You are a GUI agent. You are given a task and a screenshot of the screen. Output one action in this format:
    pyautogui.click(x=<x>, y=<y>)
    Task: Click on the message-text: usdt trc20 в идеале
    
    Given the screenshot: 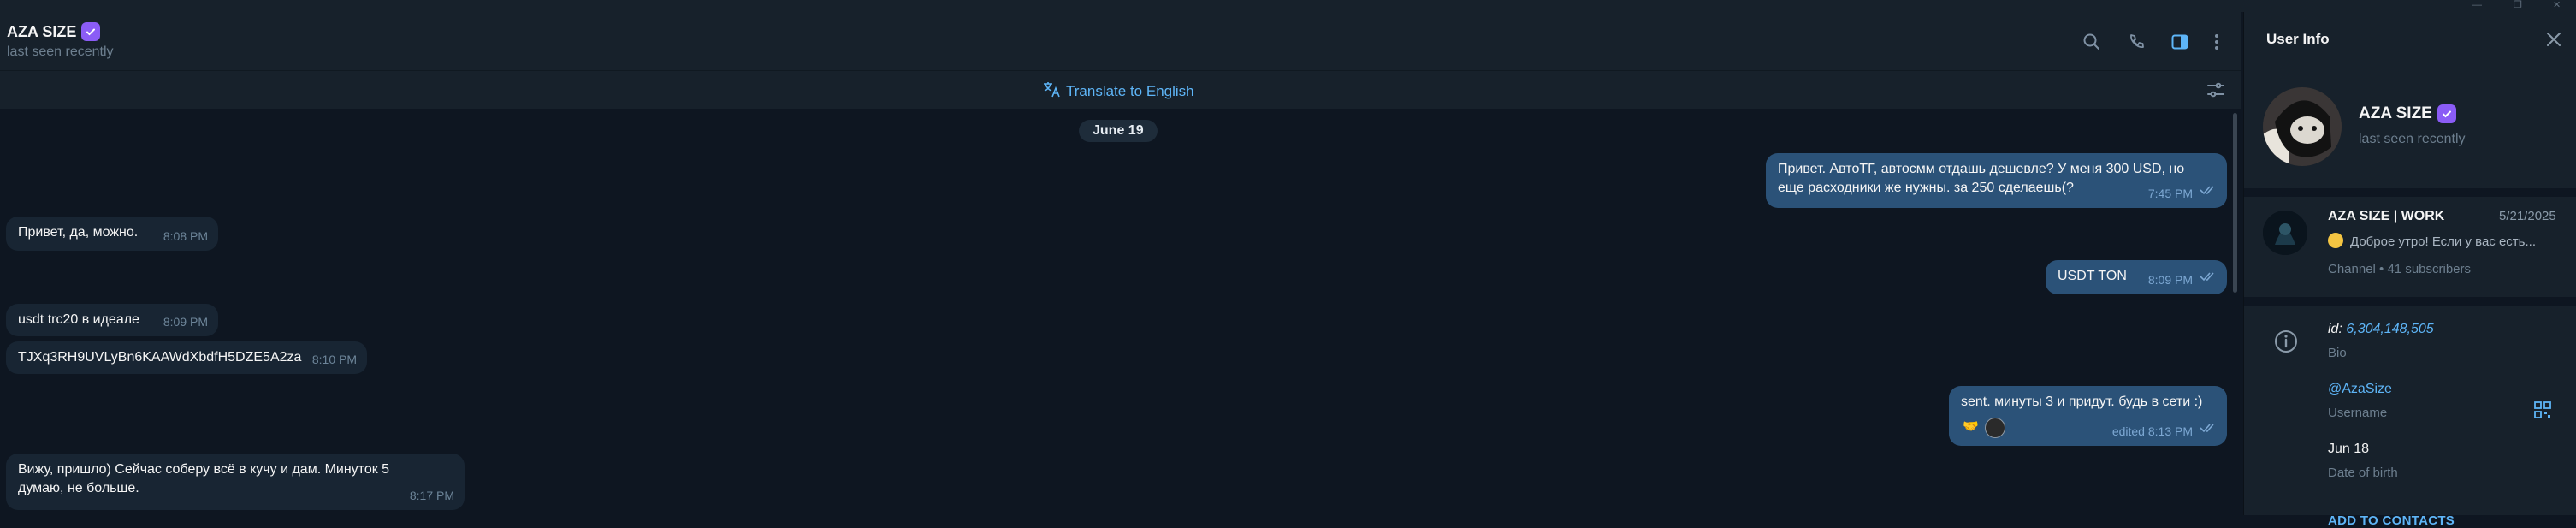 What is the action you would take?
    pyautogui.click(x=78, y=319)
    